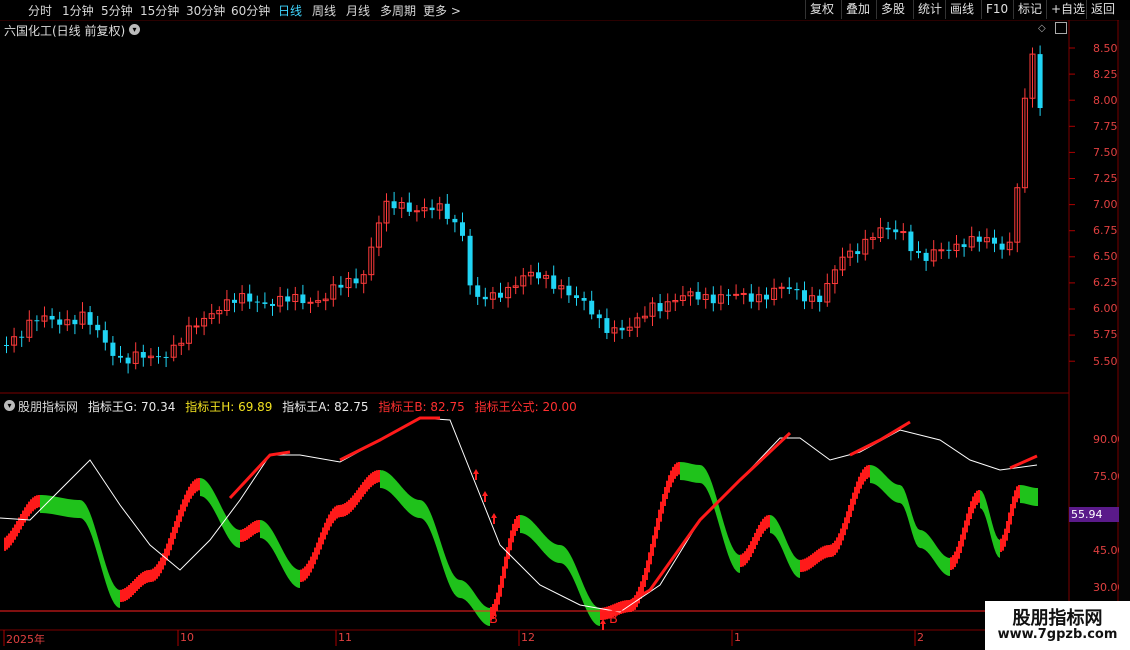 This screenshot has width=1130, height=650. I want to click on indicator-red-line, so click(1023, 462).